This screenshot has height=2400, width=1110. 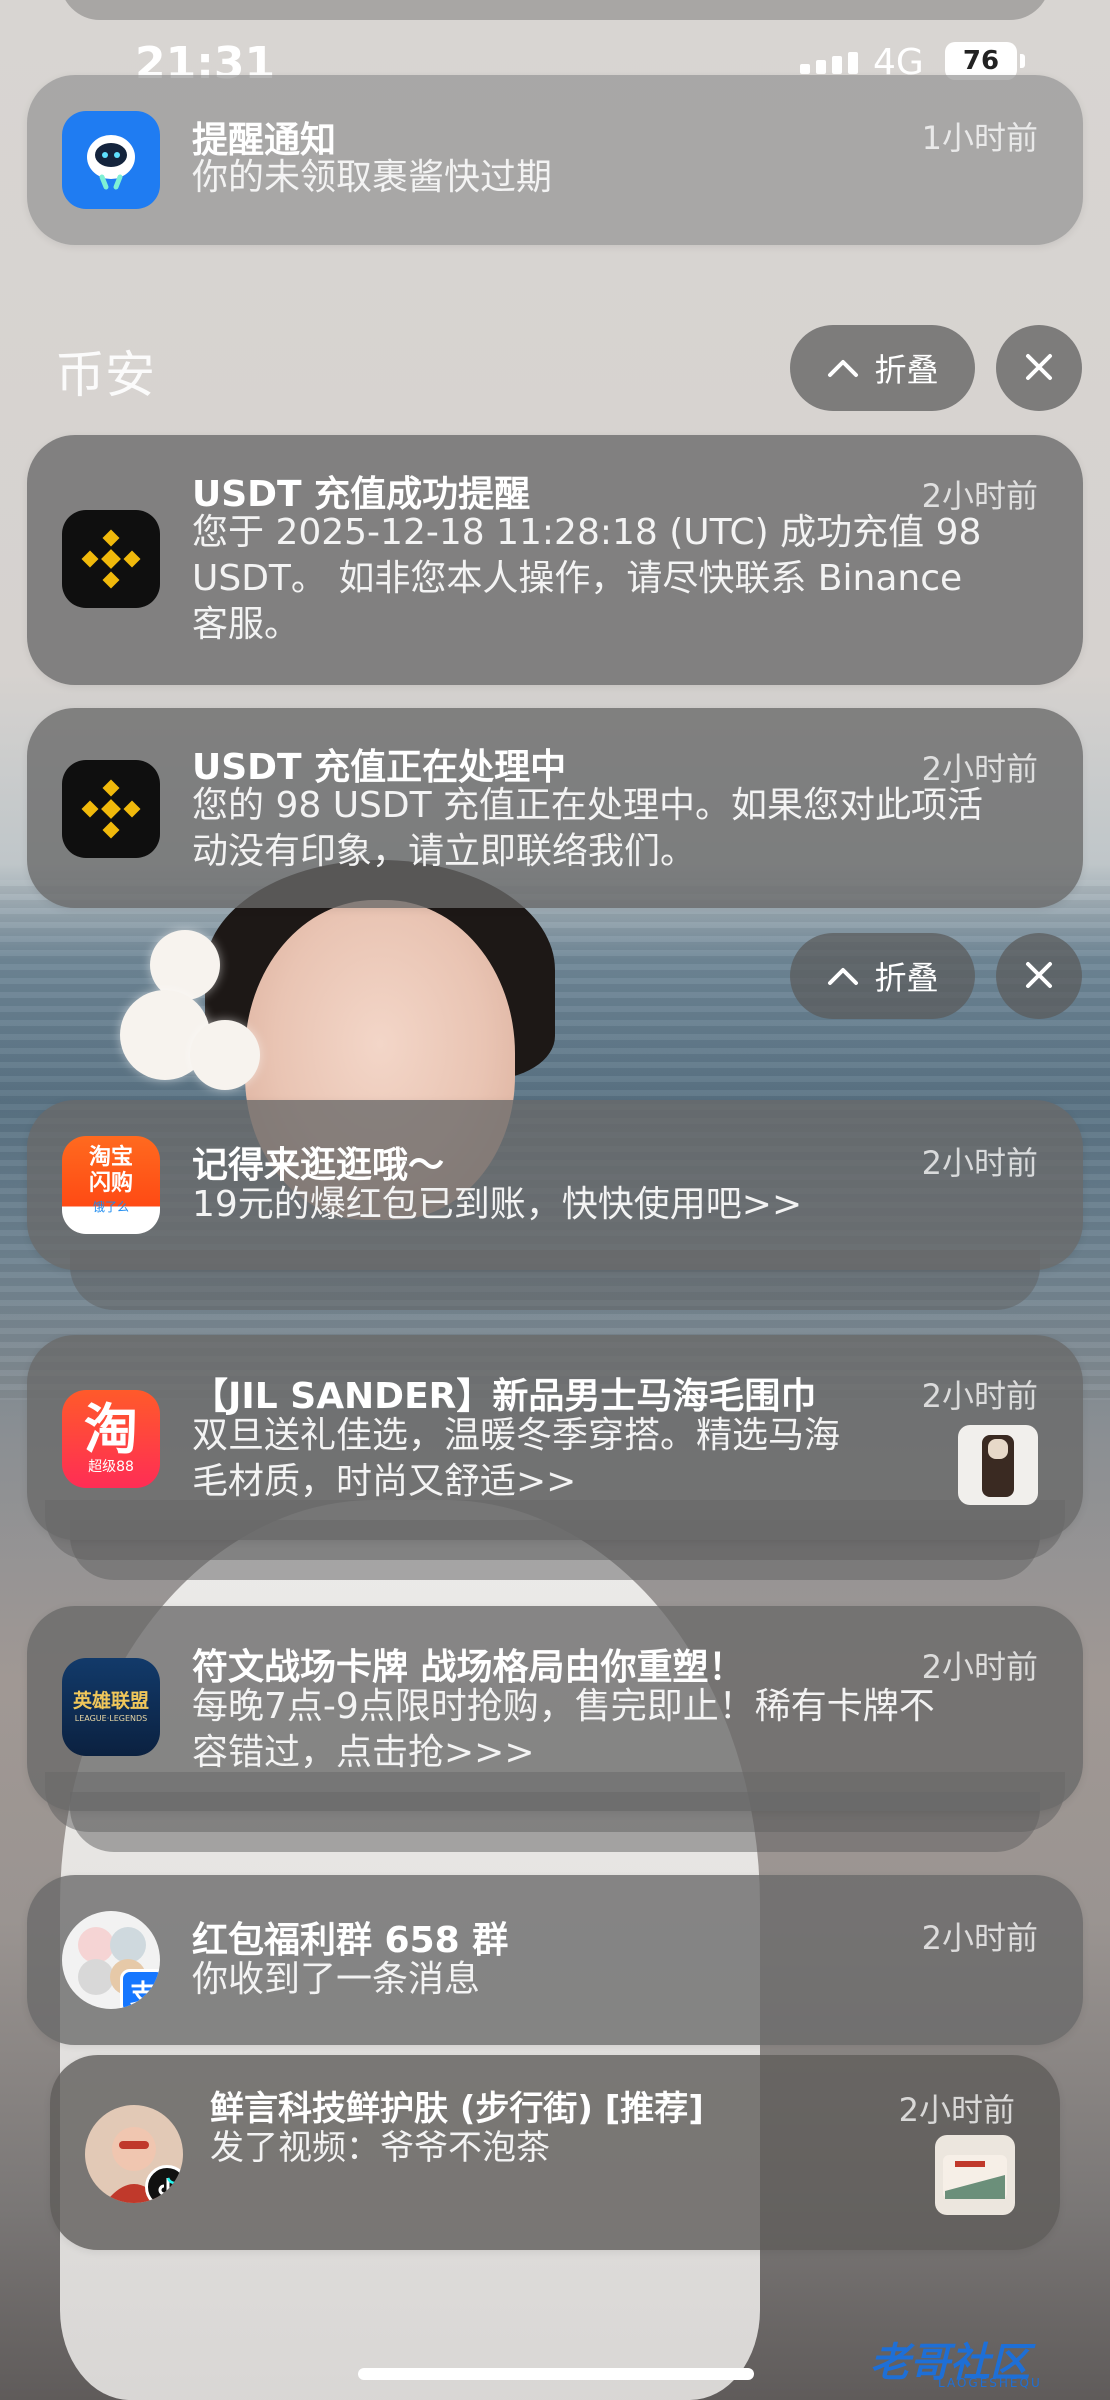 What do you see at coordinates (998, 1465) in the screenshot?
I see `product-thumbnail` at bounding box center [998, 1465].